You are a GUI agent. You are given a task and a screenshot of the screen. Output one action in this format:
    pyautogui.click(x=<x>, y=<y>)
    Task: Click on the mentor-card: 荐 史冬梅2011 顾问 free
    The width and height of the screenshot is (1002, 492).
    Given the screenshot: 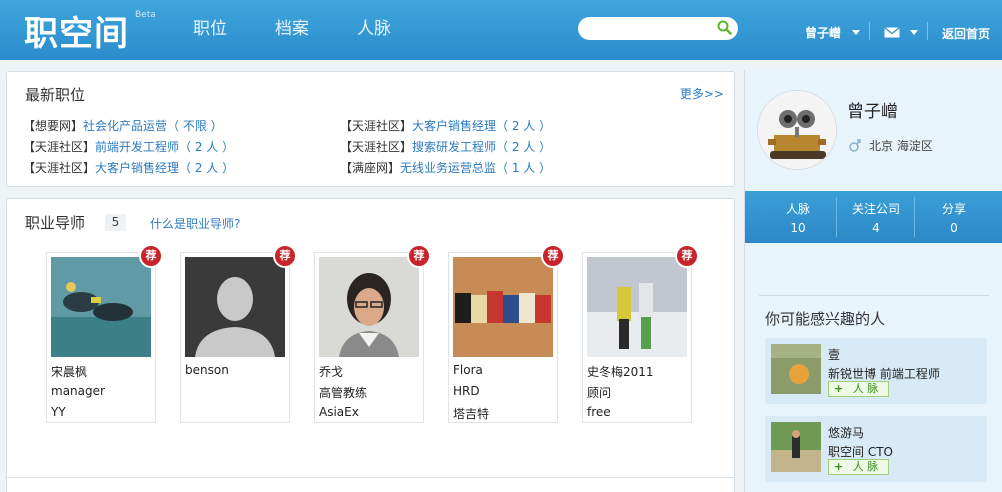 What is the action you would take?
    pyautogui.click(x=640, y=333)
    